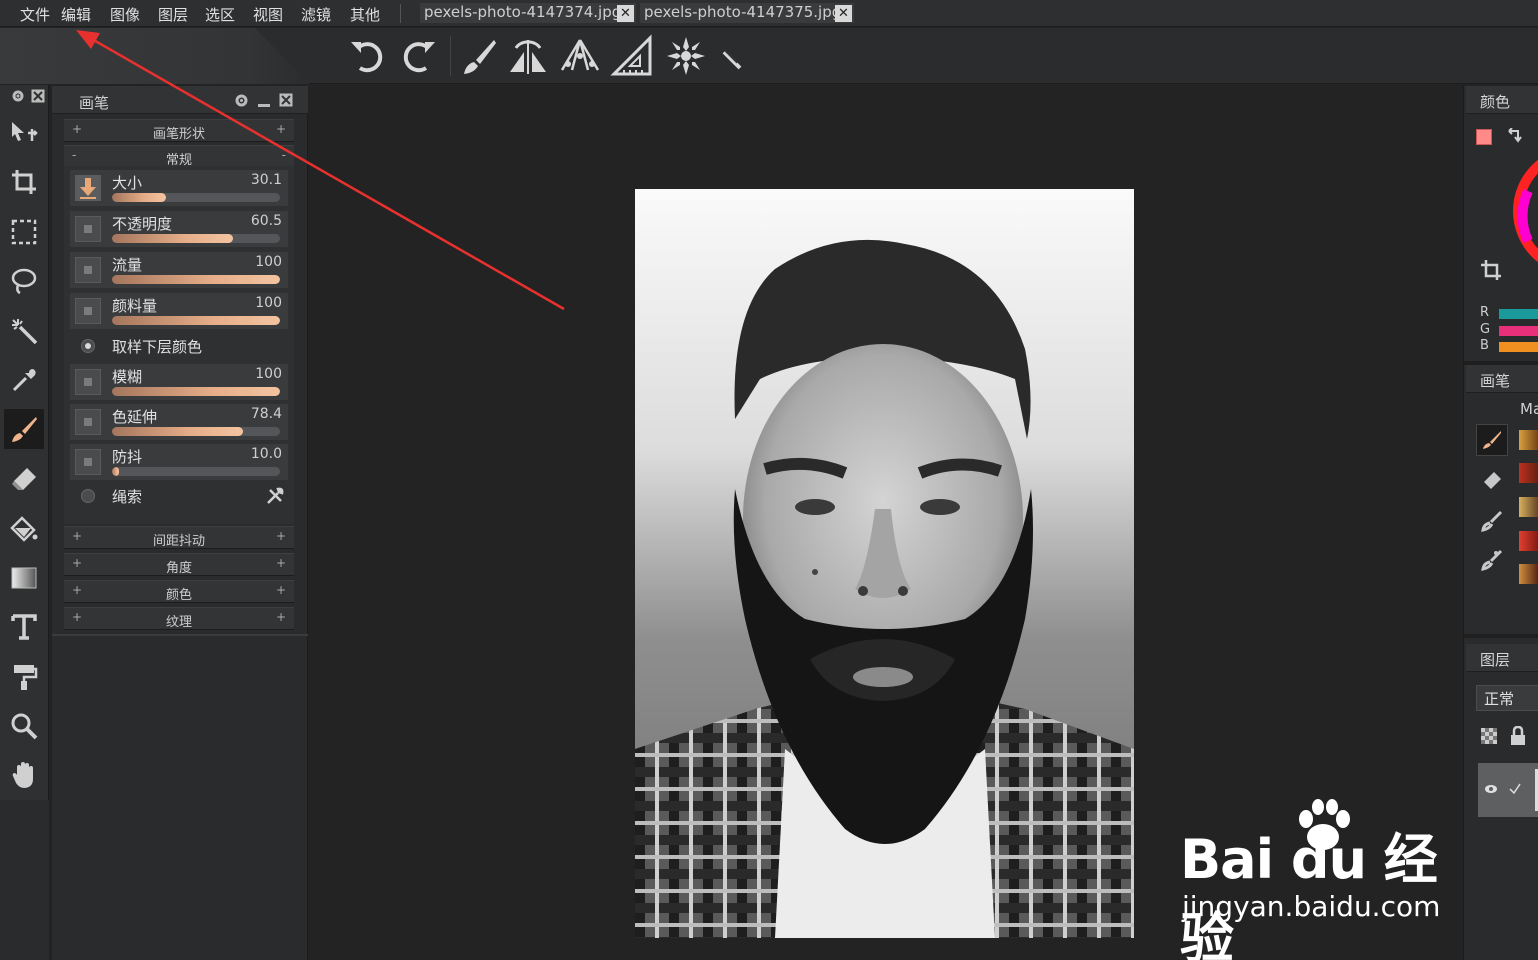 The height and width of the screenshot is (960, 1538). I want to click on param-flow: 流量 100, so click(179, 270).